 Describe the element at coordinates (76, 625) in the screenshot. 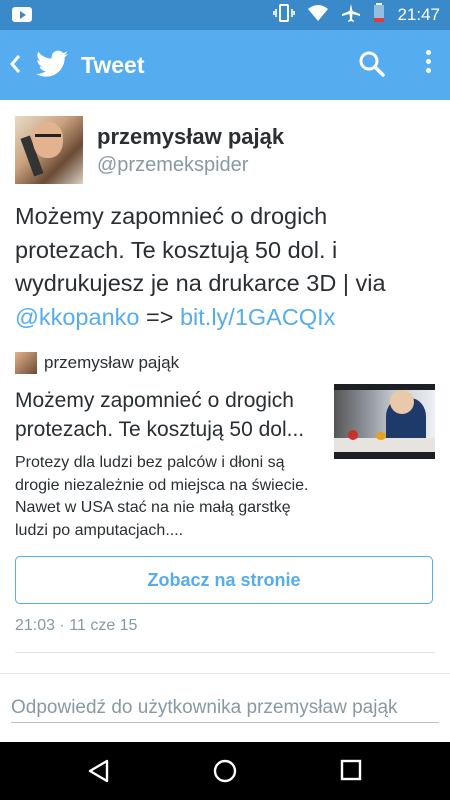

I see `tweet-timestamp: 21:03 · 11 cze 15` at that location.